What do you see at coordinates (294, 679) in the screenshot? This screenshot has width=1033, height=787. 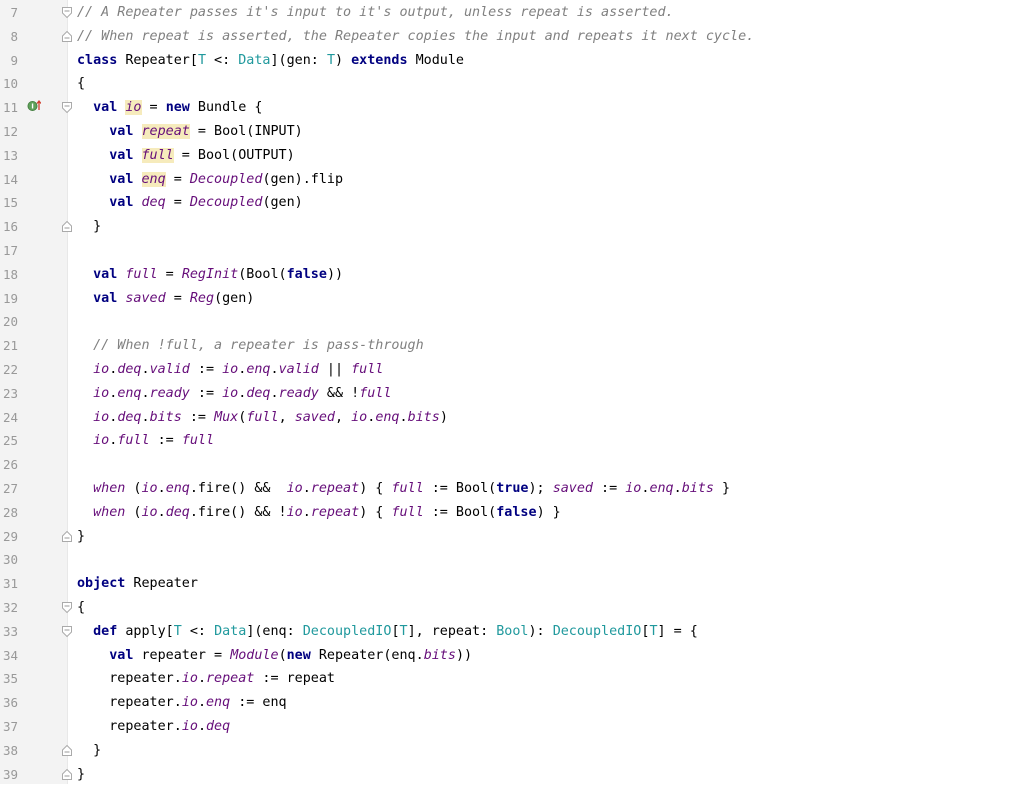 I see `code-token: := repeat` at bounding box center [294, 679].